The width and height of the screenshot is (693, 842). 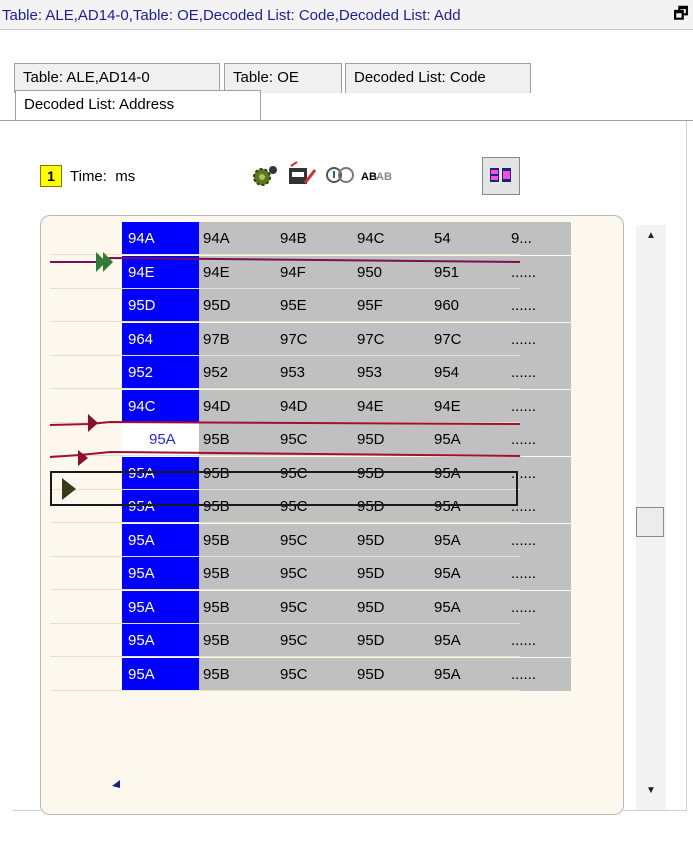 What do you see at coordinates (160, 305) in the screenshot?
I see `address-cell: 95D` at bounding box center [160, 305].